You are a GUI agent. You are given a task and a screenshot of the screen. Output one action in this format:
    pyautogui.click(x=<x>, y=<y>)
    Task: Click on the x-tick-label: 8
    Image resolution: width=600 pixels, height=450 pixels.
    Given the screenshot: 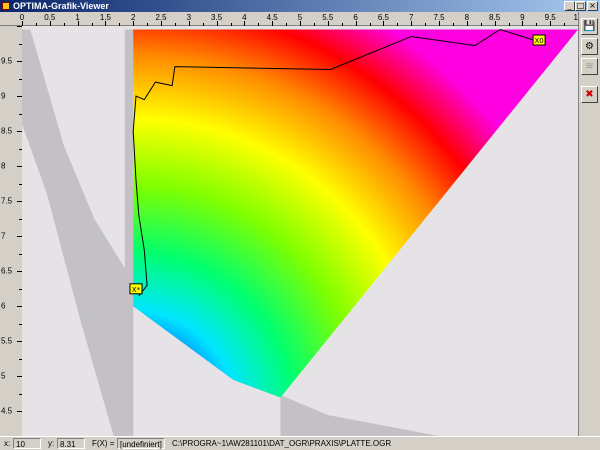 What is the action you would take?
    pyautogui.click(x=467, y=17)
    